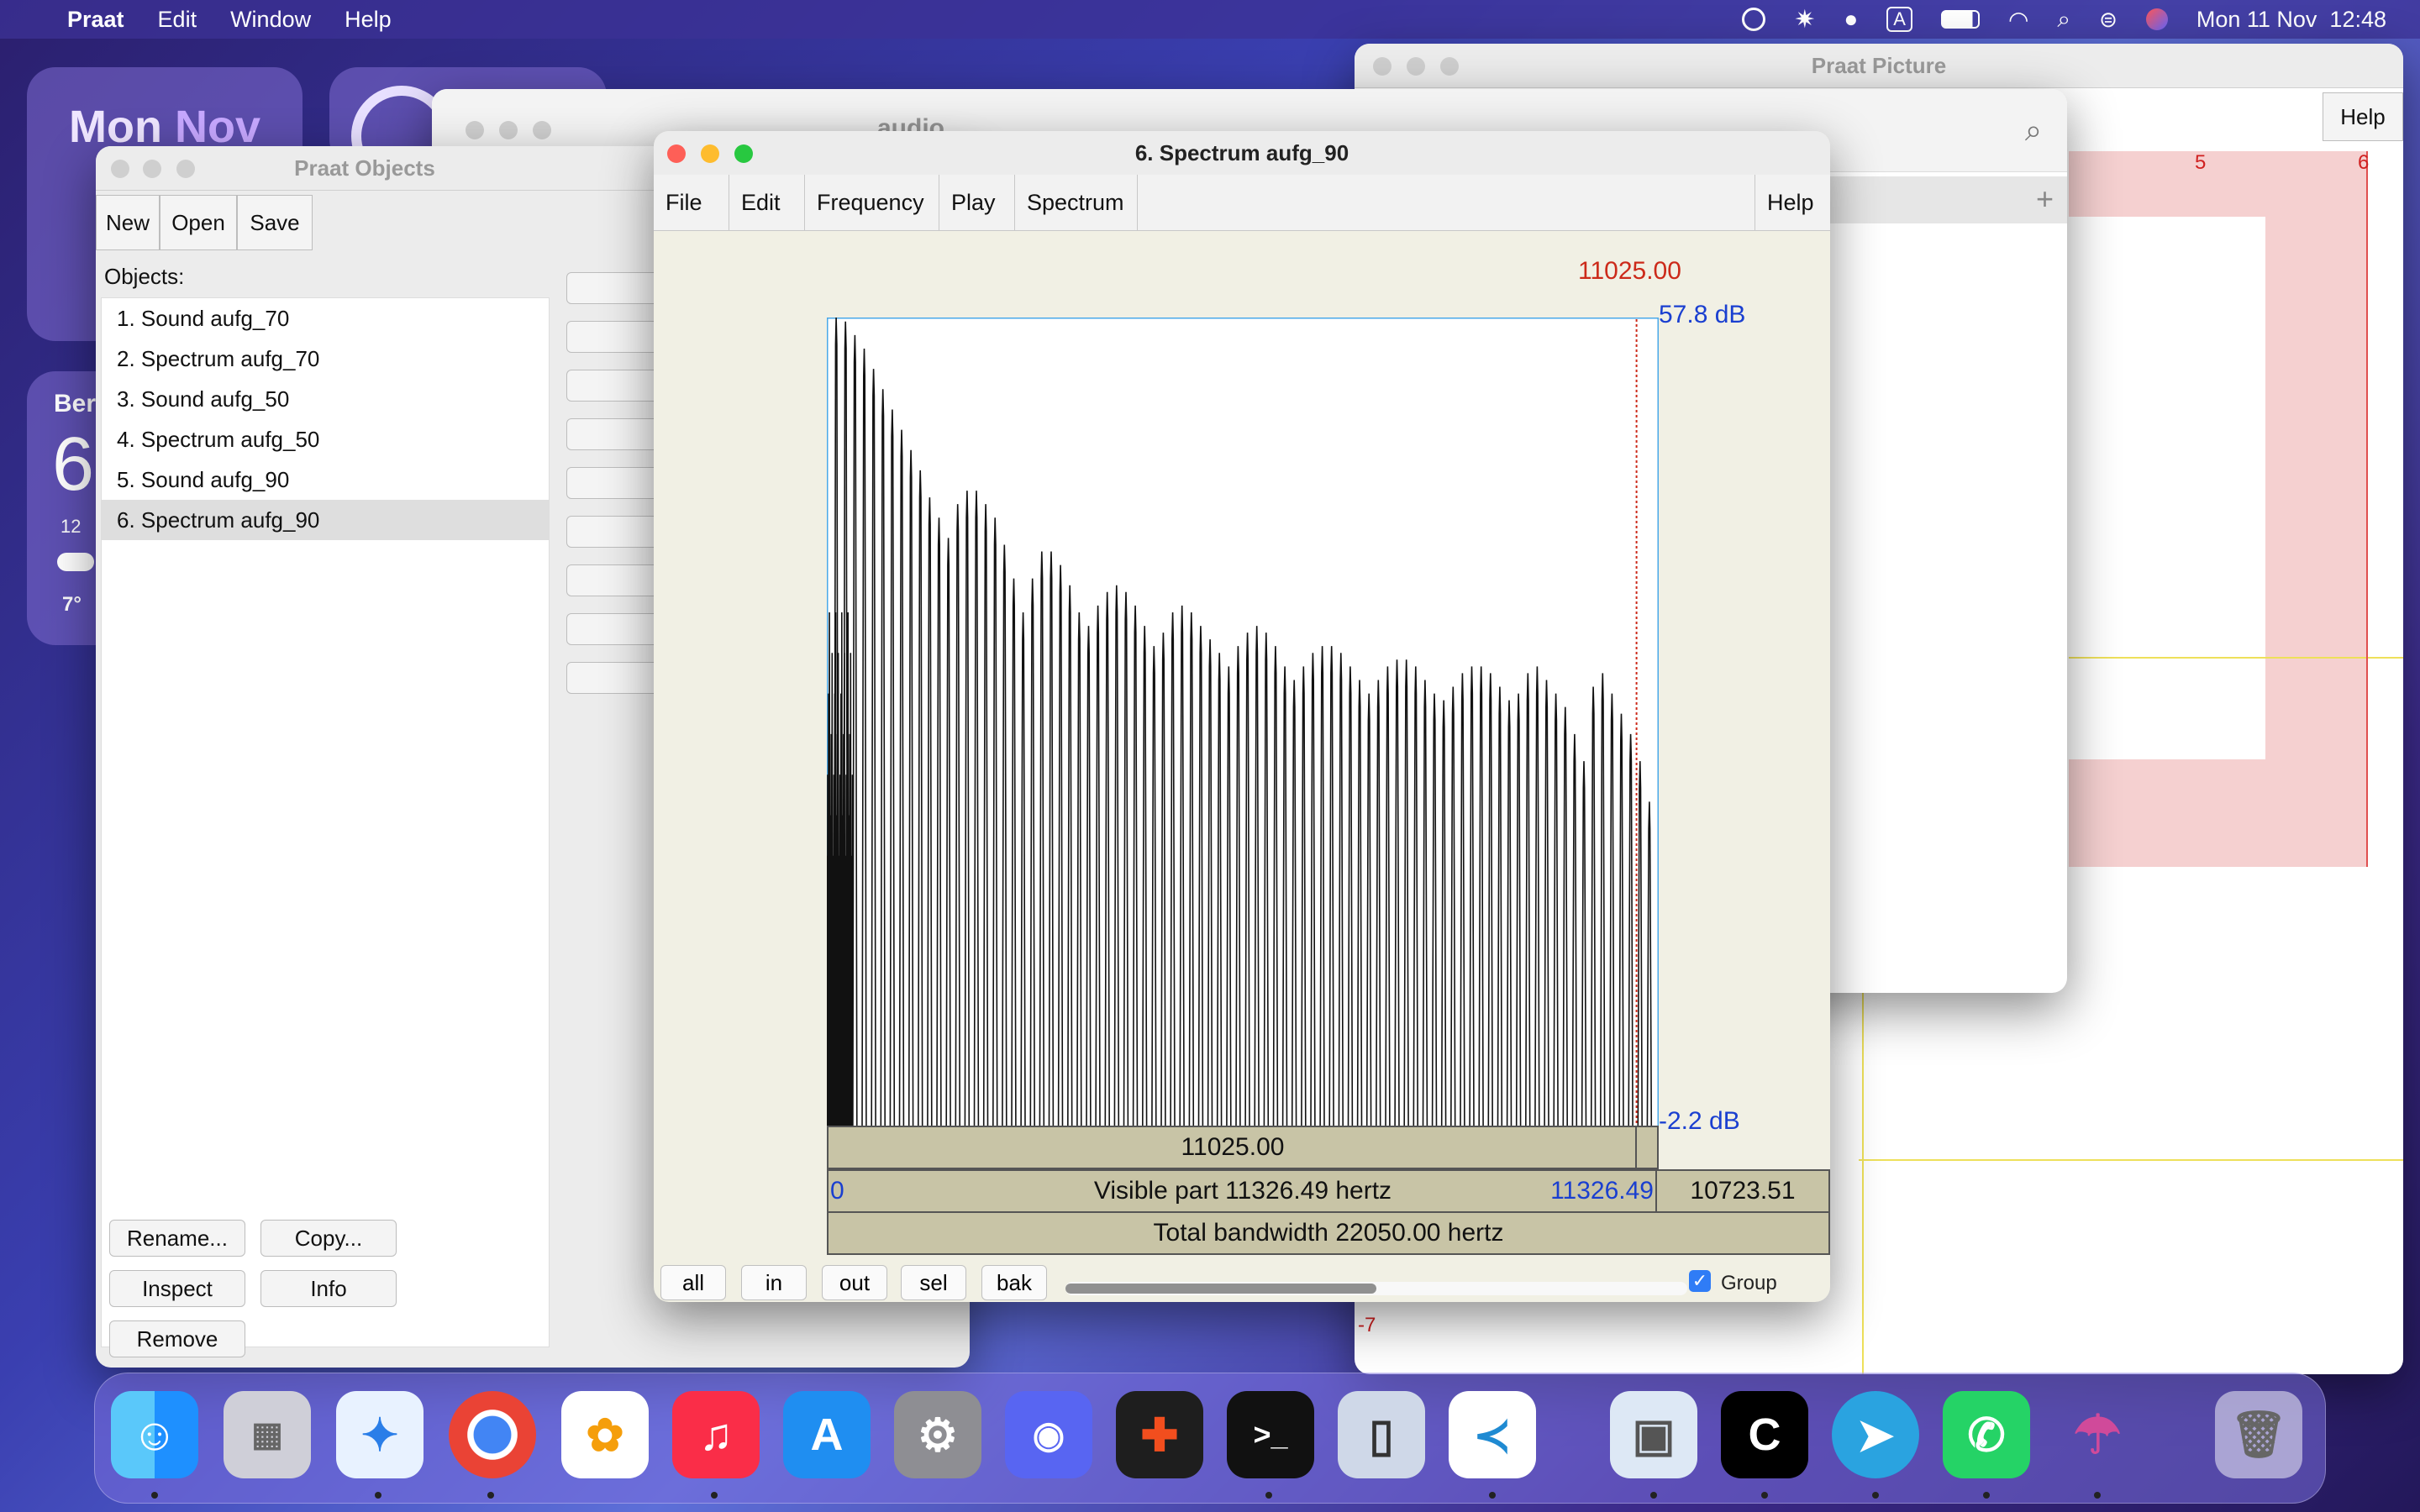 The width and height of the screenshot is (2420, 1512). I want to click on preview-icon: ▣, so click(1653, 1434).